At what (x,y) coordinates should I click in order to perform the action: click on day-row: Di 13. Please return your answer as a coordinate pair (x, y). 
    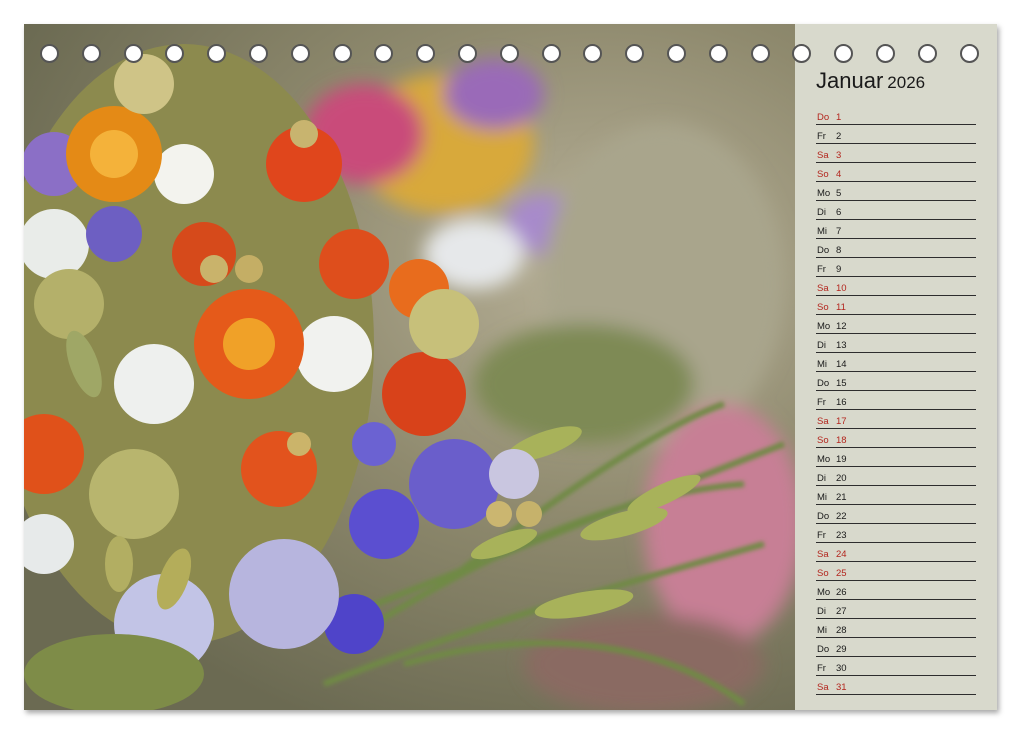
    Looking at the image, I should click on (896, 343).